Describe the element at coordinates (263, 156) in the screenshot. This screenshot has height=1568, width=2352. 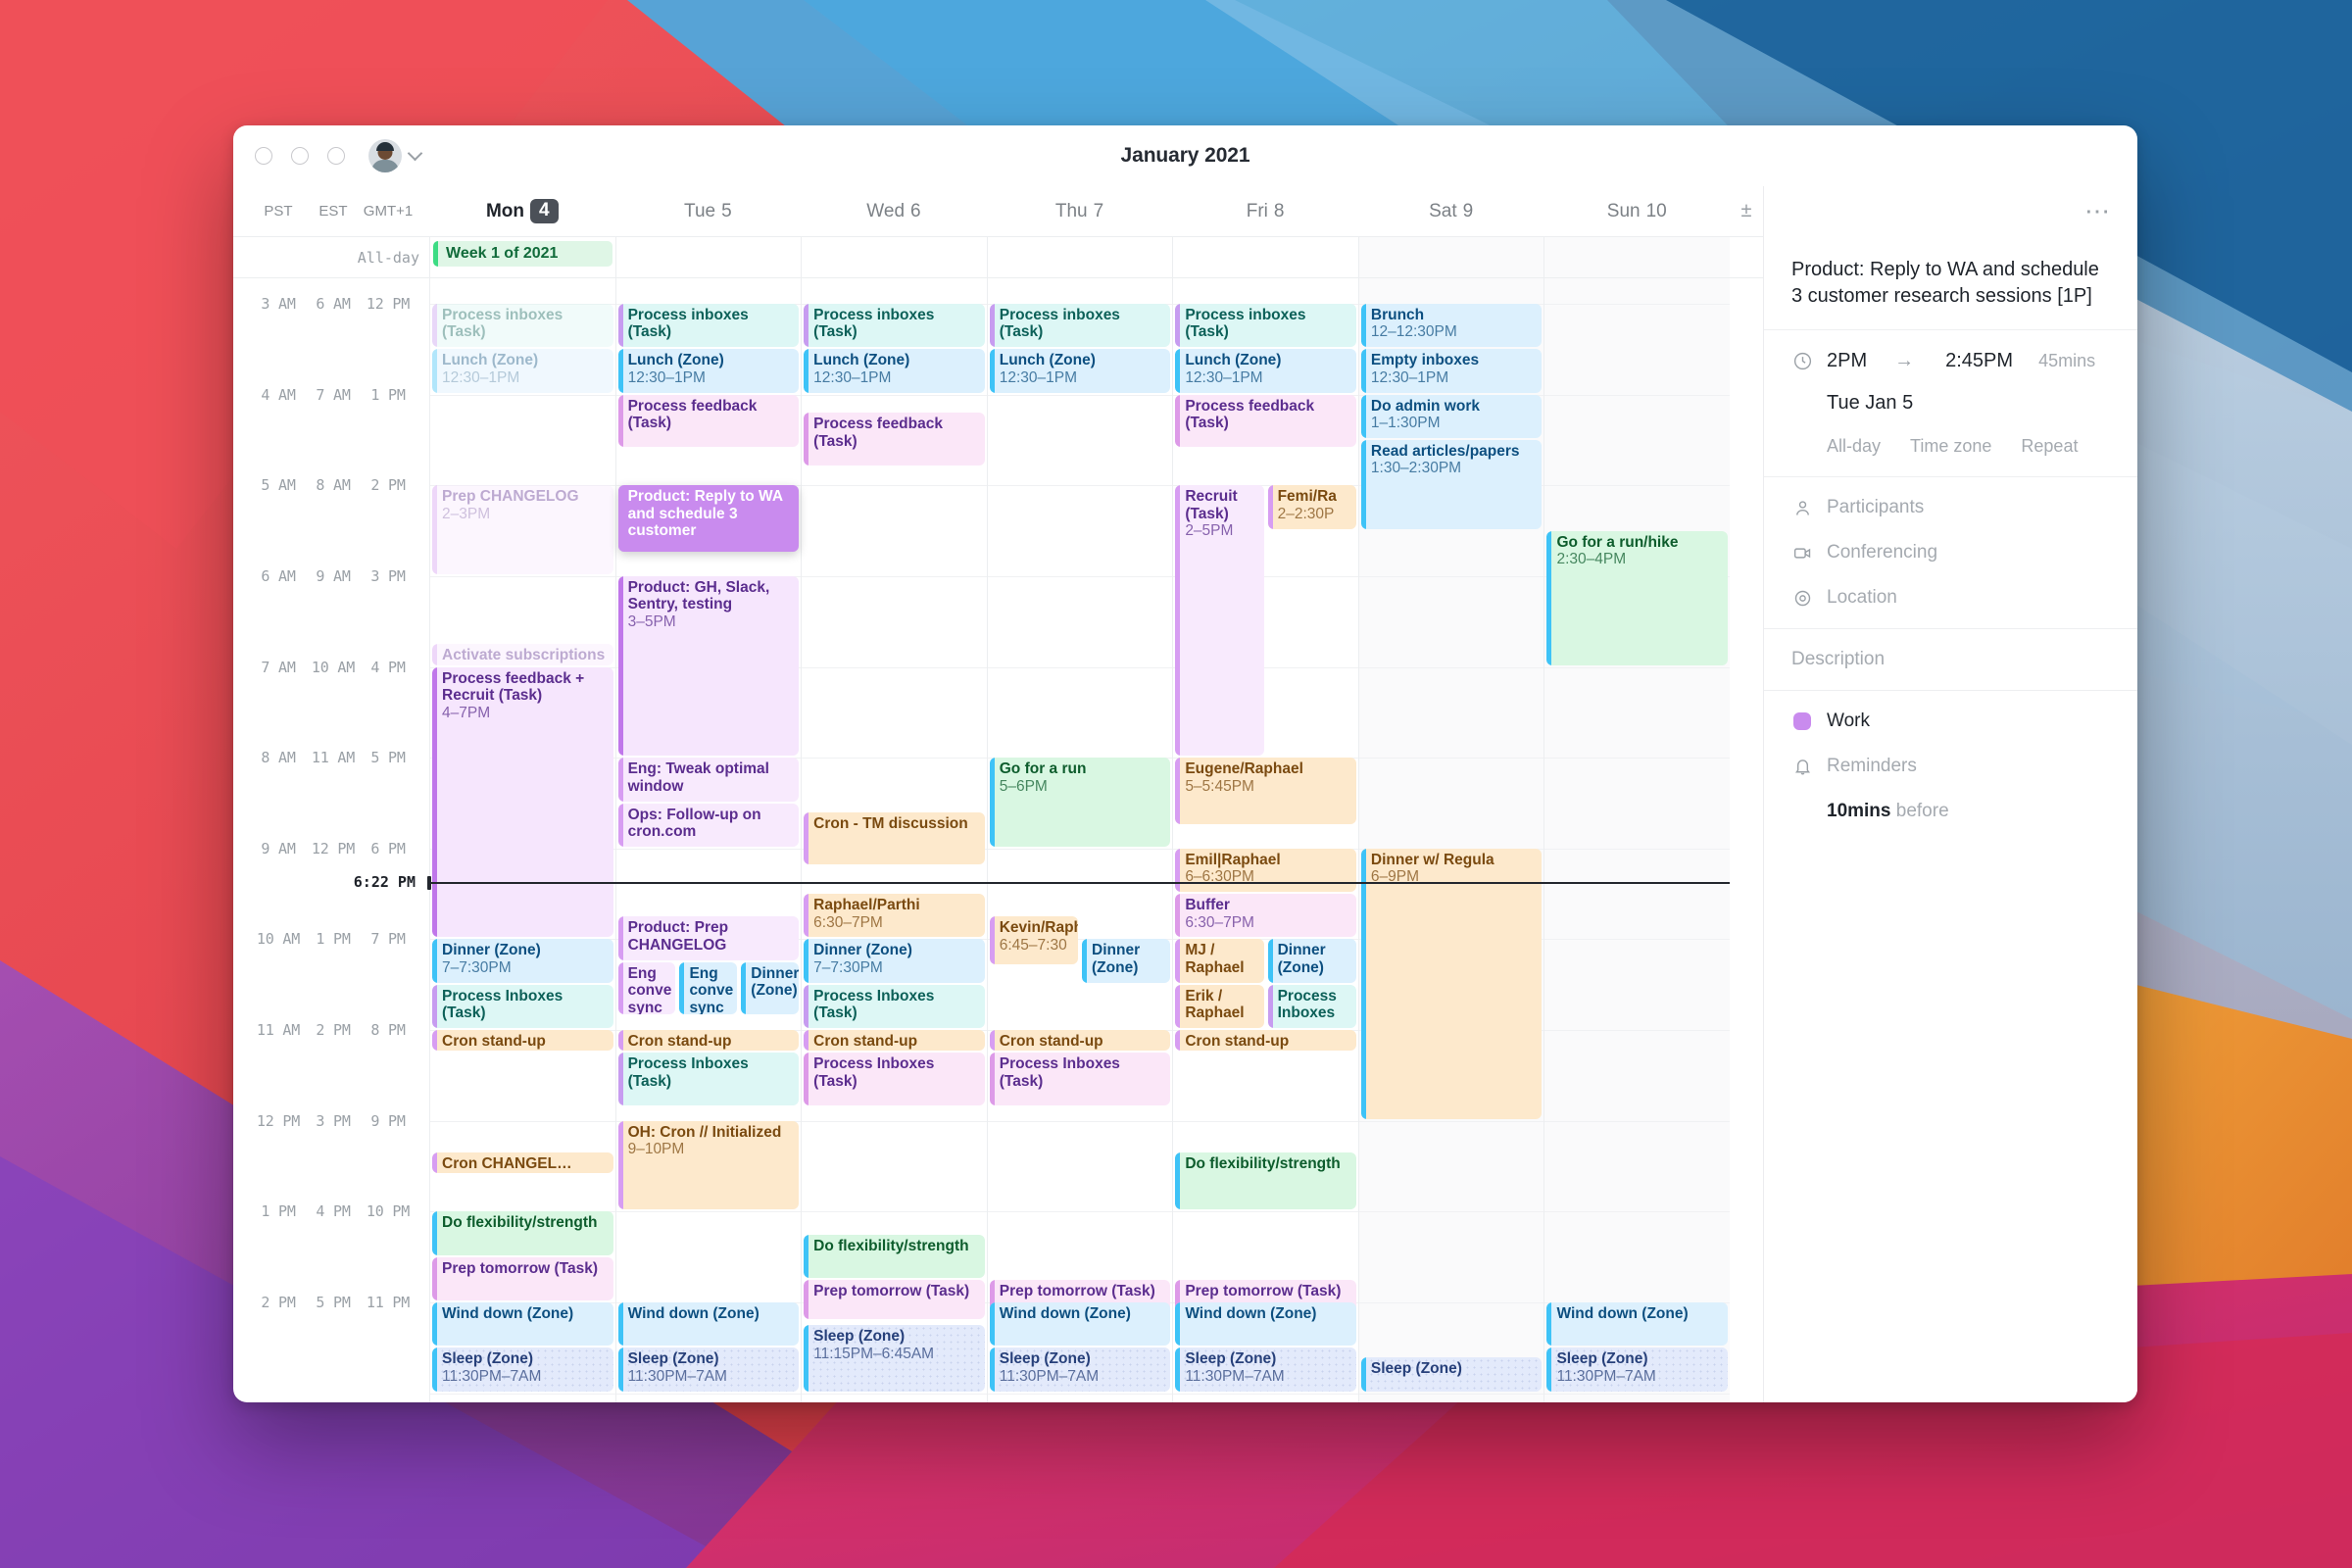
I see `close-button` at that location.